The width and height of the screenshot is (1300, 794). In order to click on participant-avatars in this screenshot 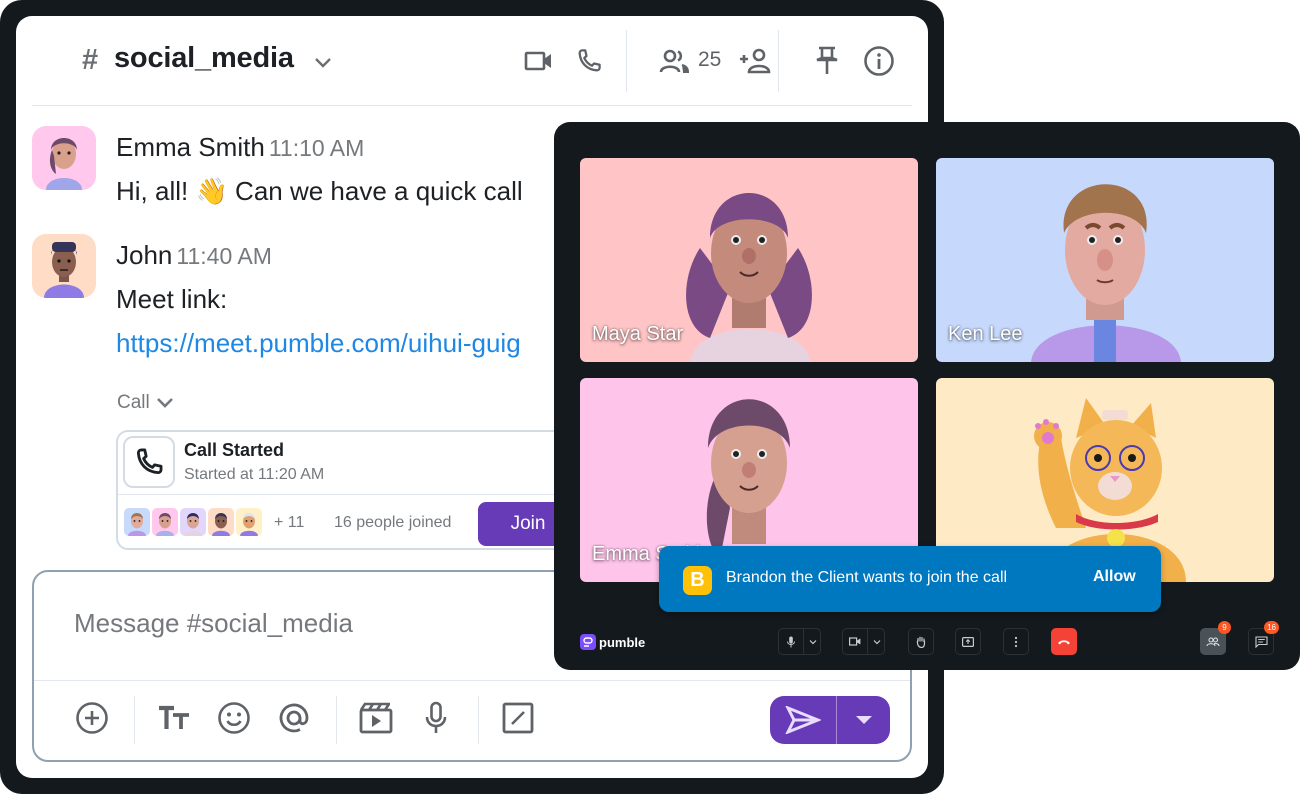, I will do `click(193, 522)`.